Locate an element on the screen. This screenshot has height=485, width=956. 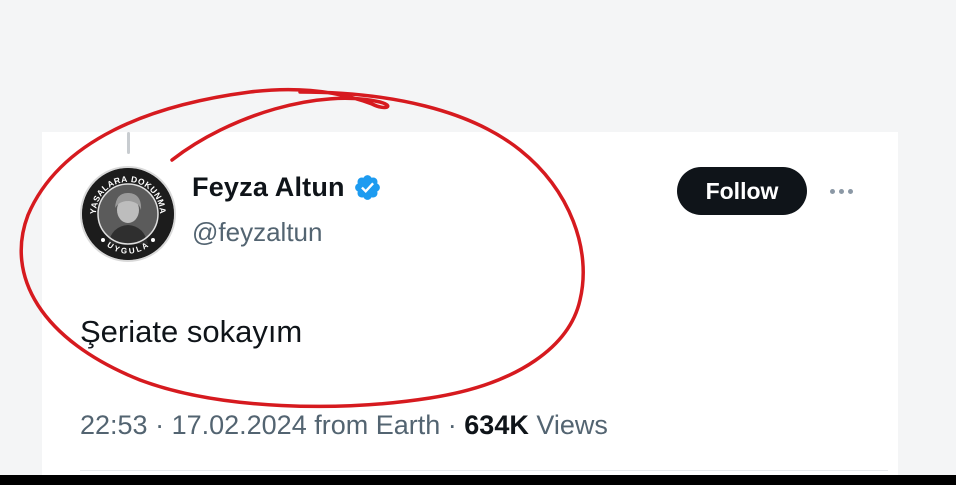
thread-connector-line is located at coordinates (128, 143).